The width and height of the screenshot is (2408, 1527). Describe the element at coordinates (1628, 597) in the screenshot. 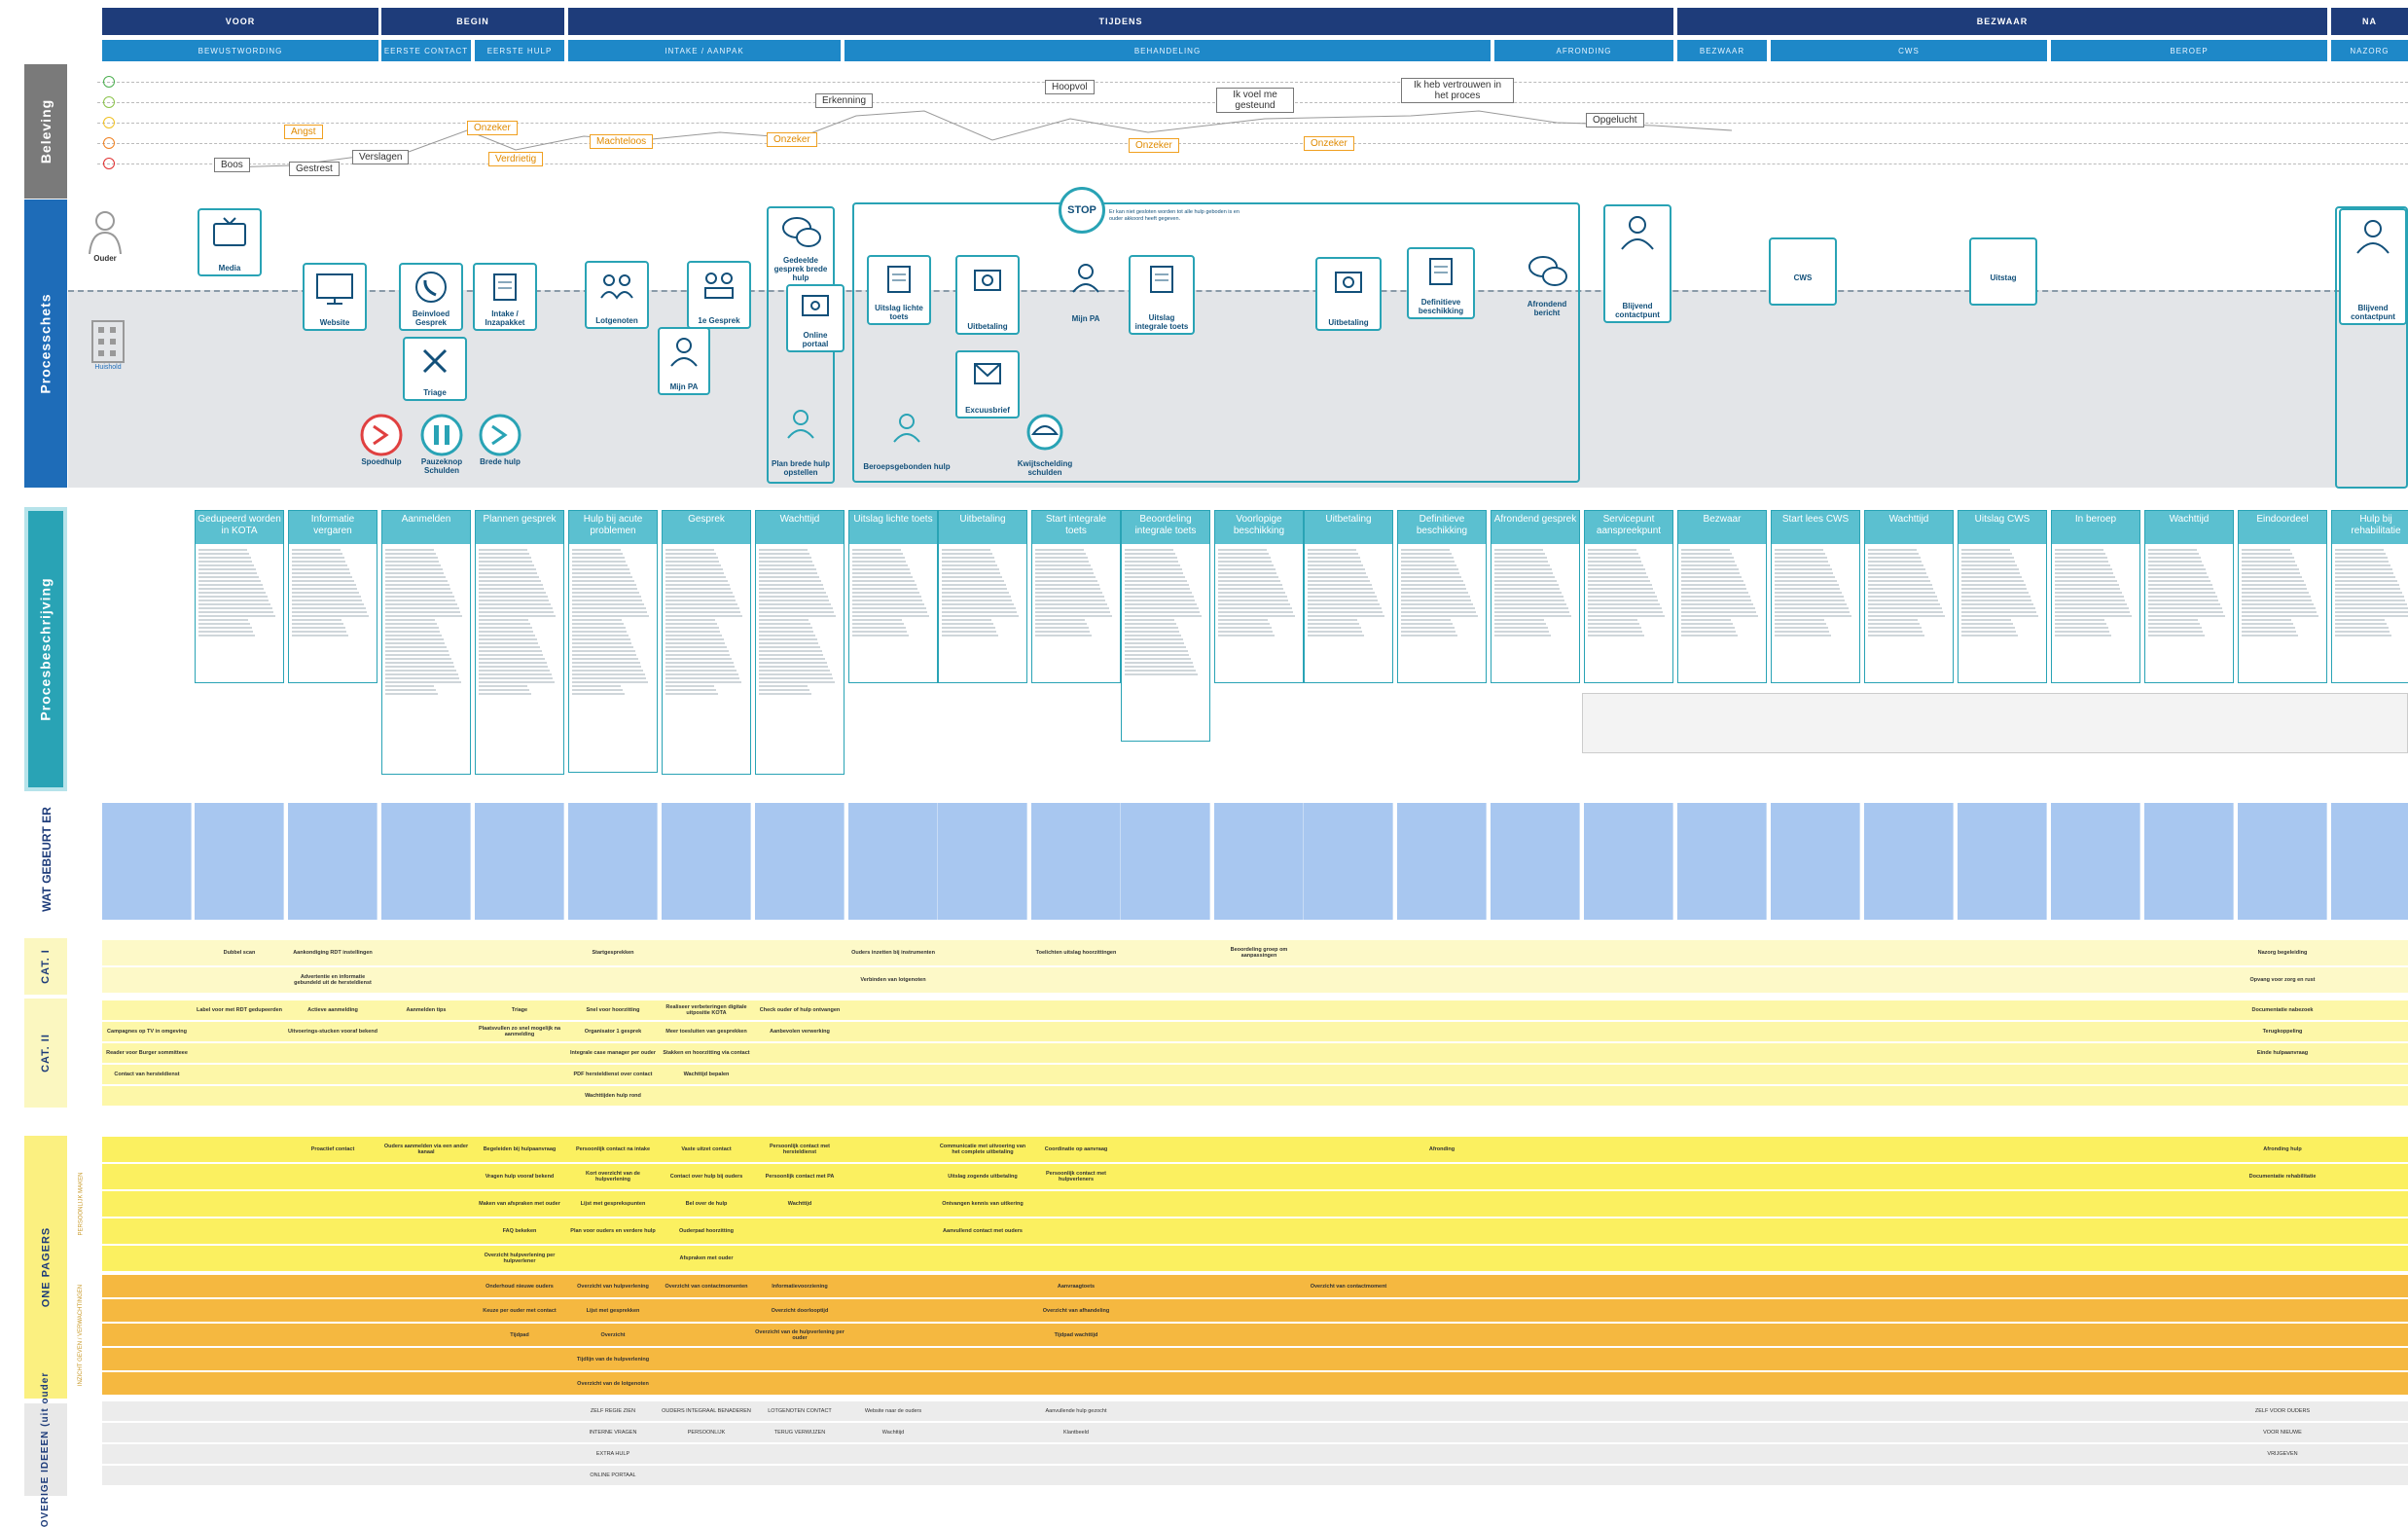

I see `desc-column: Servicepunt aanspreekpunt` at that location.